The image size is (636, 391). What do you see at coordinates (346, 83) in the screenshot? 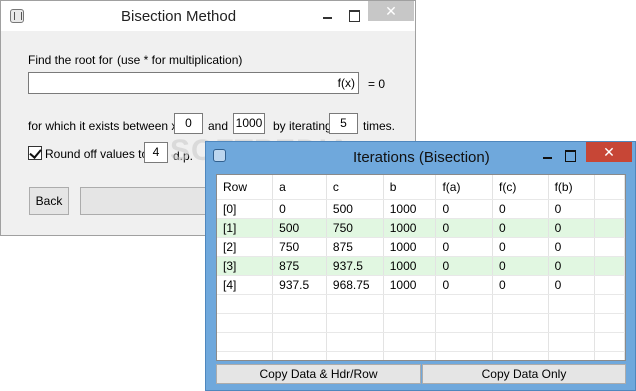
I see `fx-label: f(x)` at bounding box center [346, 83].